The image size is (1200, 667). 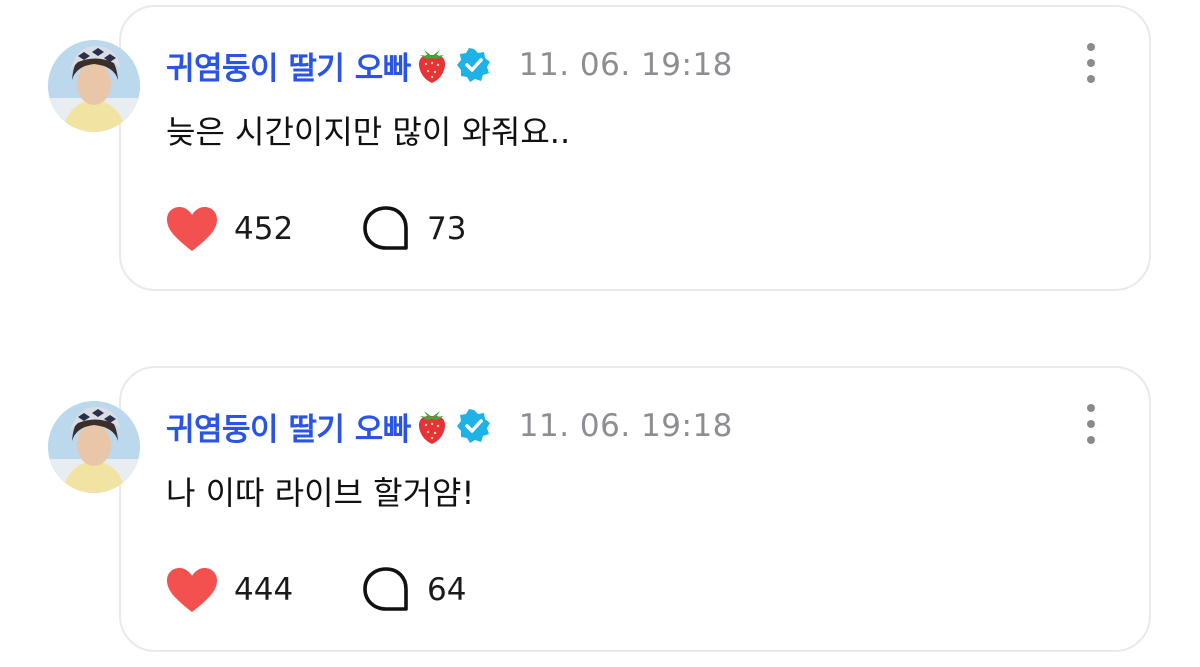 I want to click on post-actions: 452 73, so click(x=316, y=229).